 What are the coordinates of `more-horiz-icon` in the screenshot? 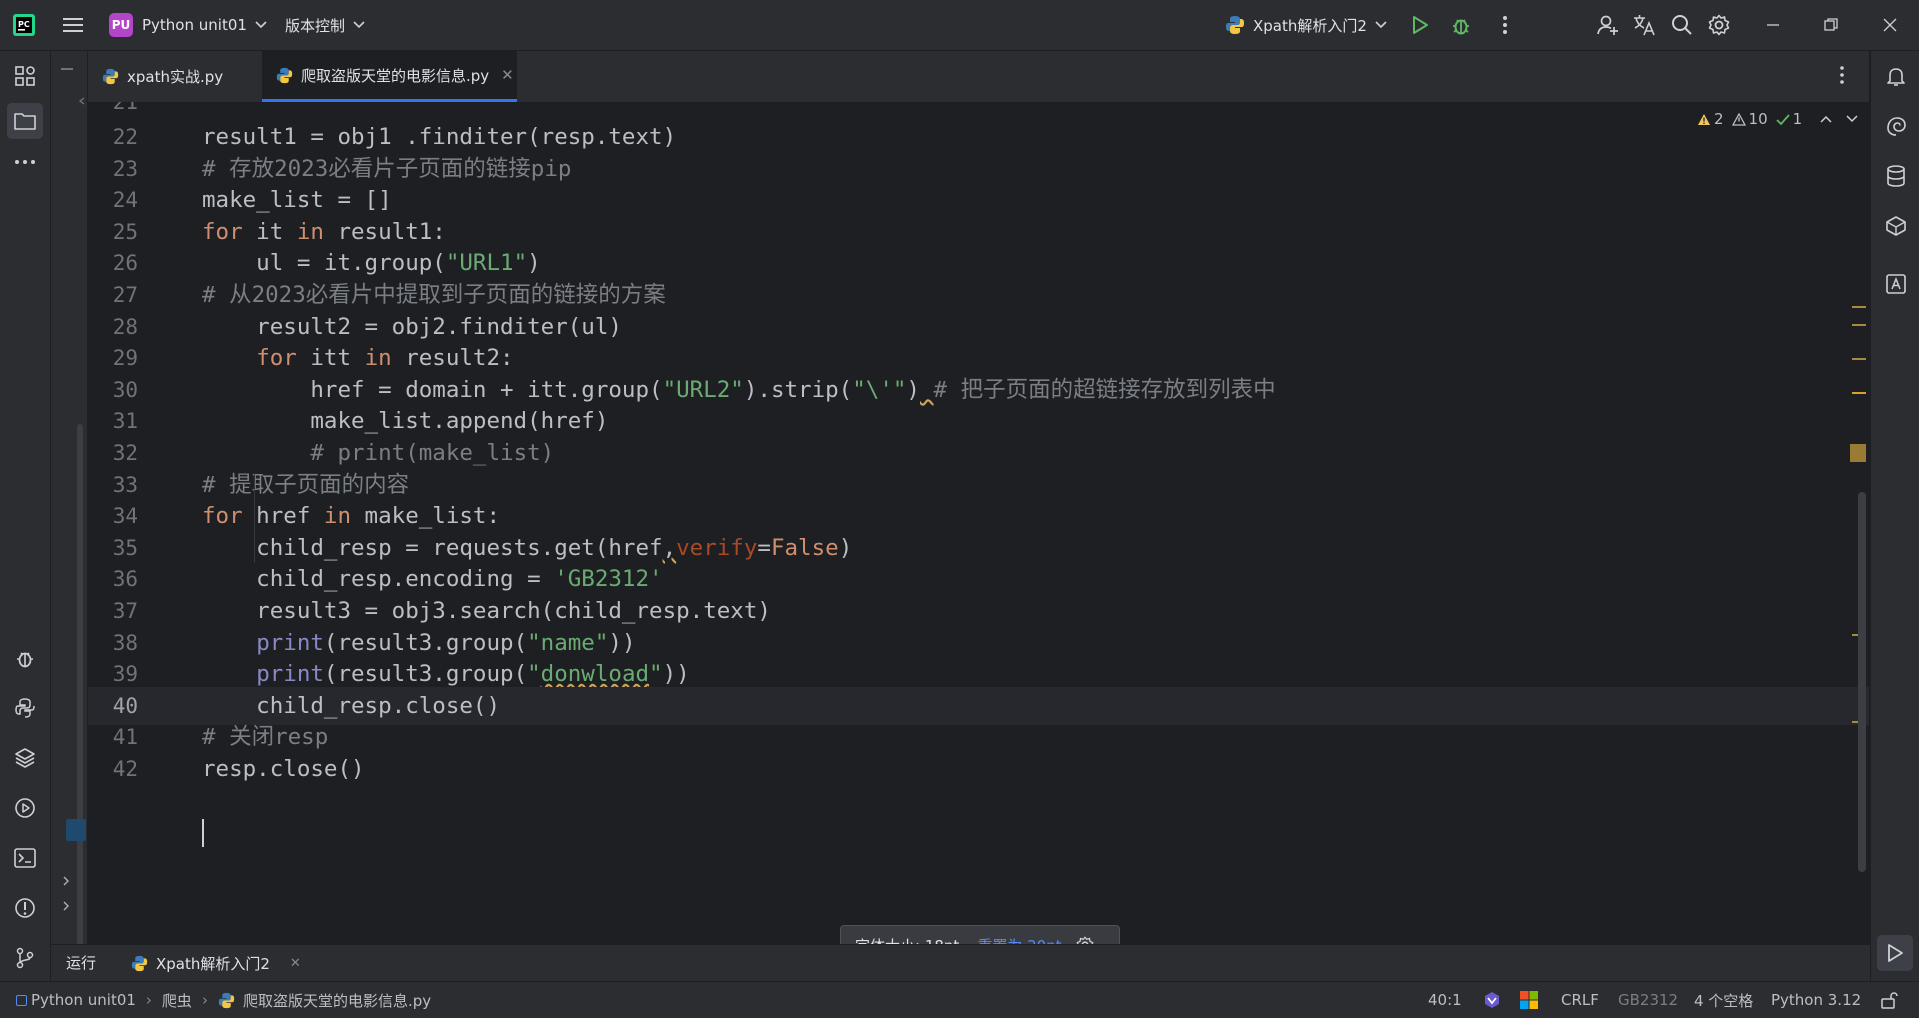 It's located at (25, 162).